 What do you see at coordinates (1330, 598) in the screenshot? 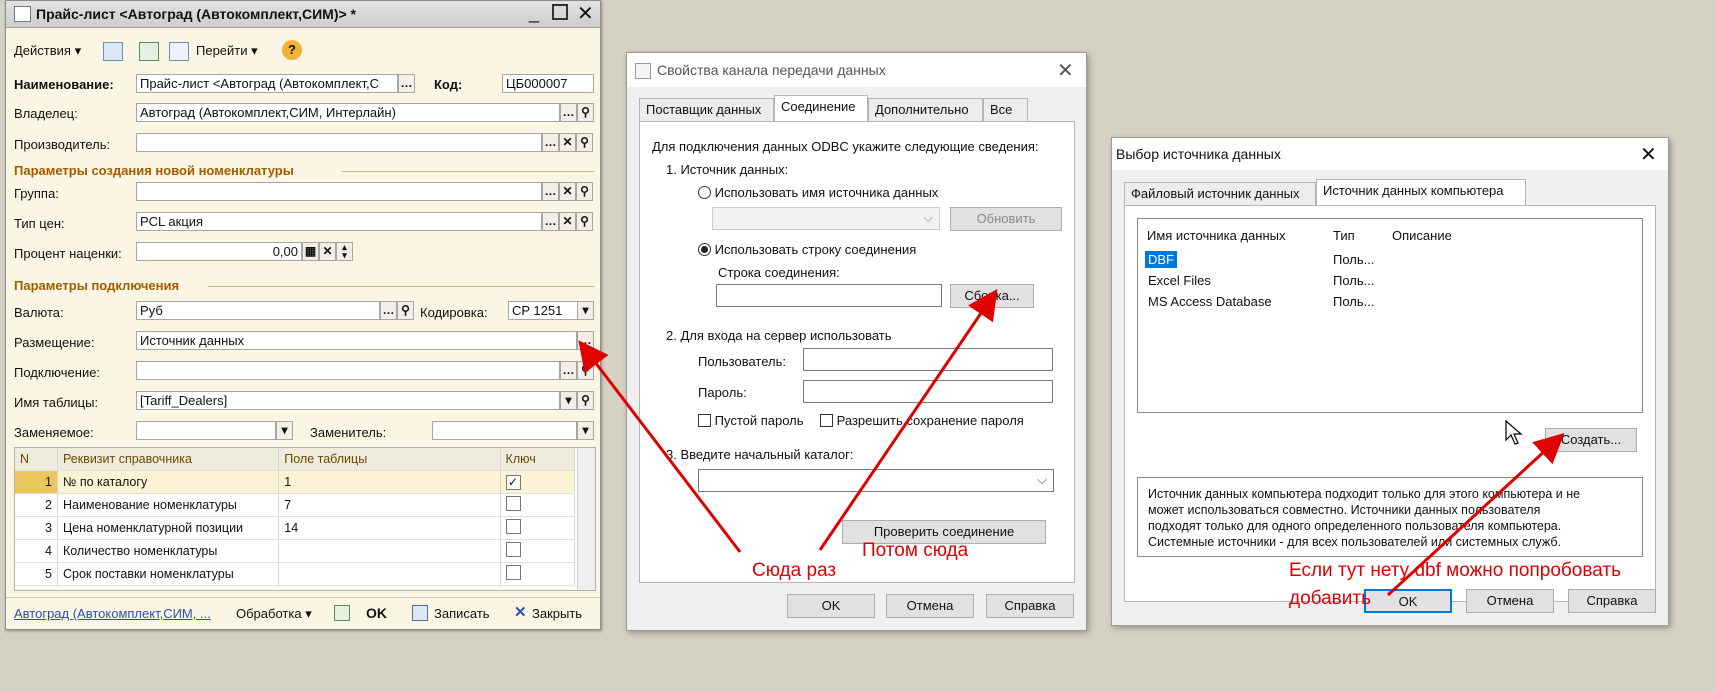
I see `annotation-hint-line2: добавить` at bounding box center [1330, 598].